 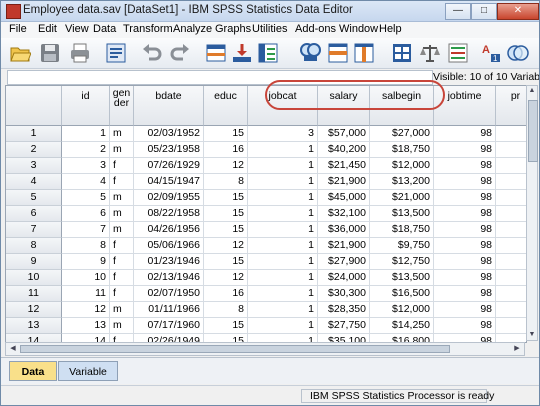 I want to click on data-cell-bdate: 02/13/1946, so click(x=169, y=278).